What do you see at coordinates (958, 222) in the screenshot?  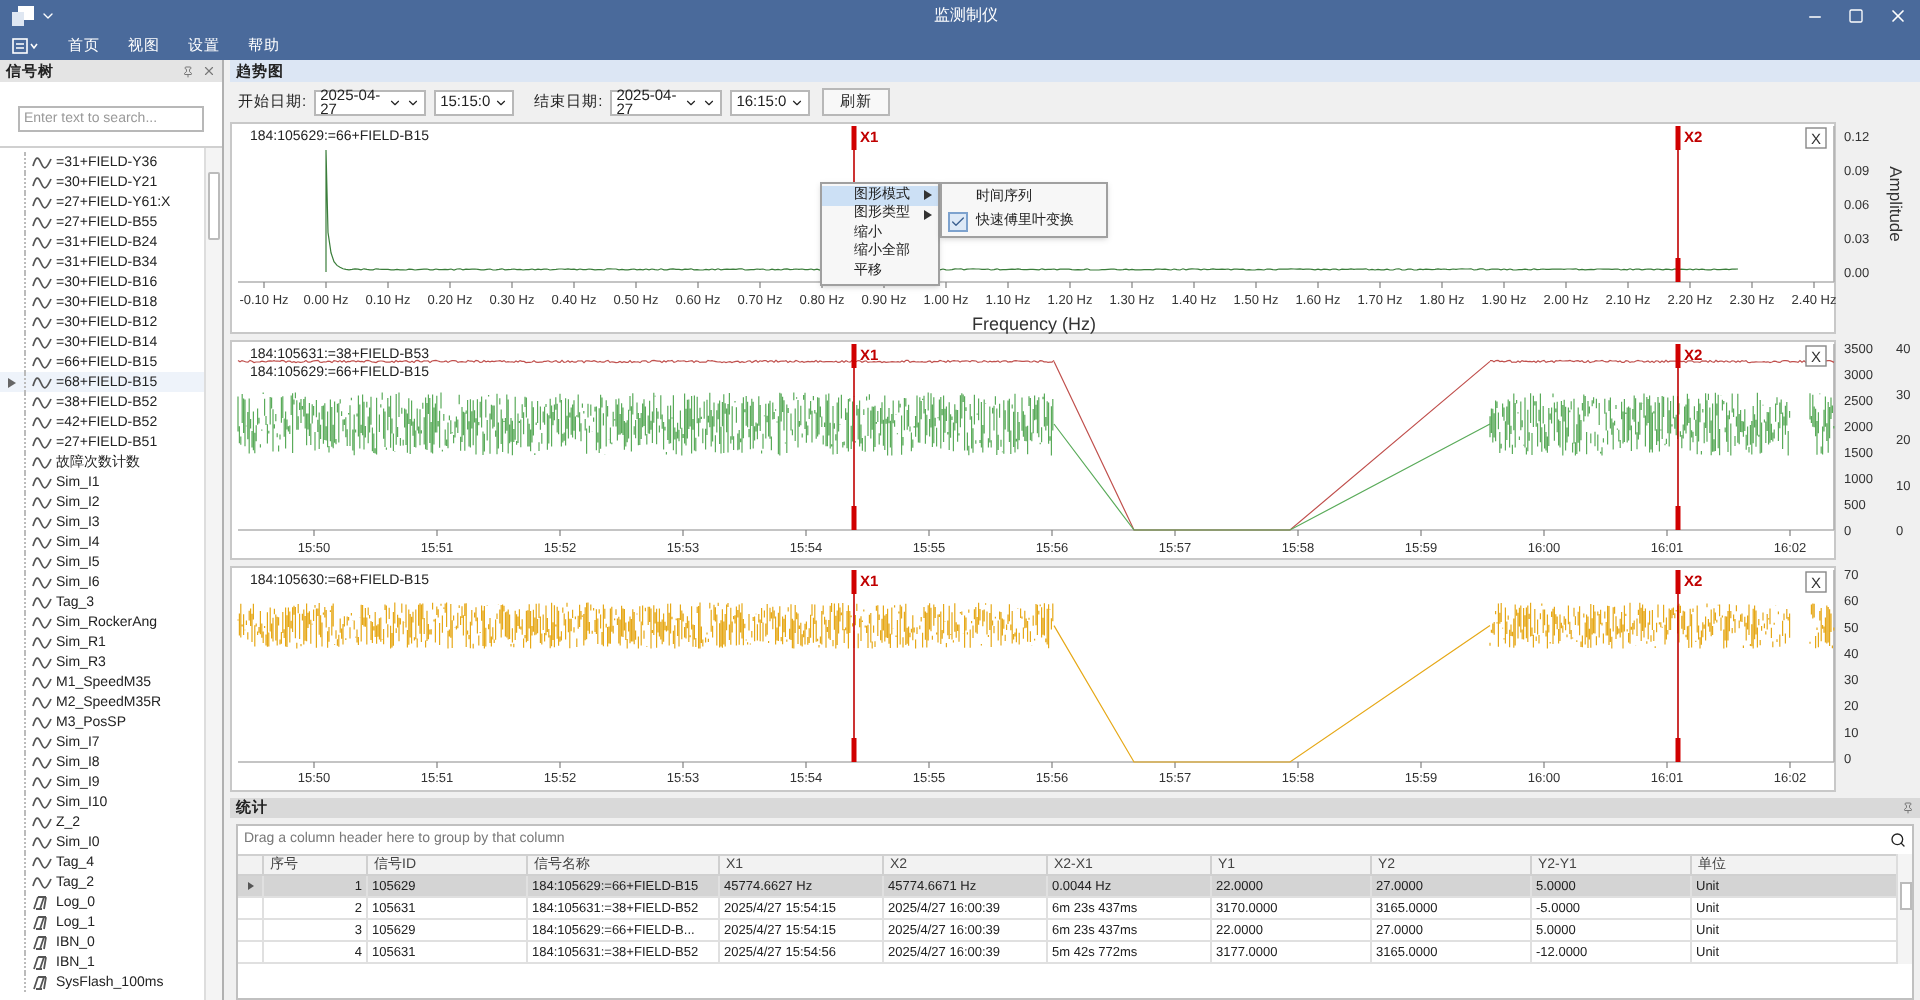 I see `check-icon` at bounding box center [958, 222].